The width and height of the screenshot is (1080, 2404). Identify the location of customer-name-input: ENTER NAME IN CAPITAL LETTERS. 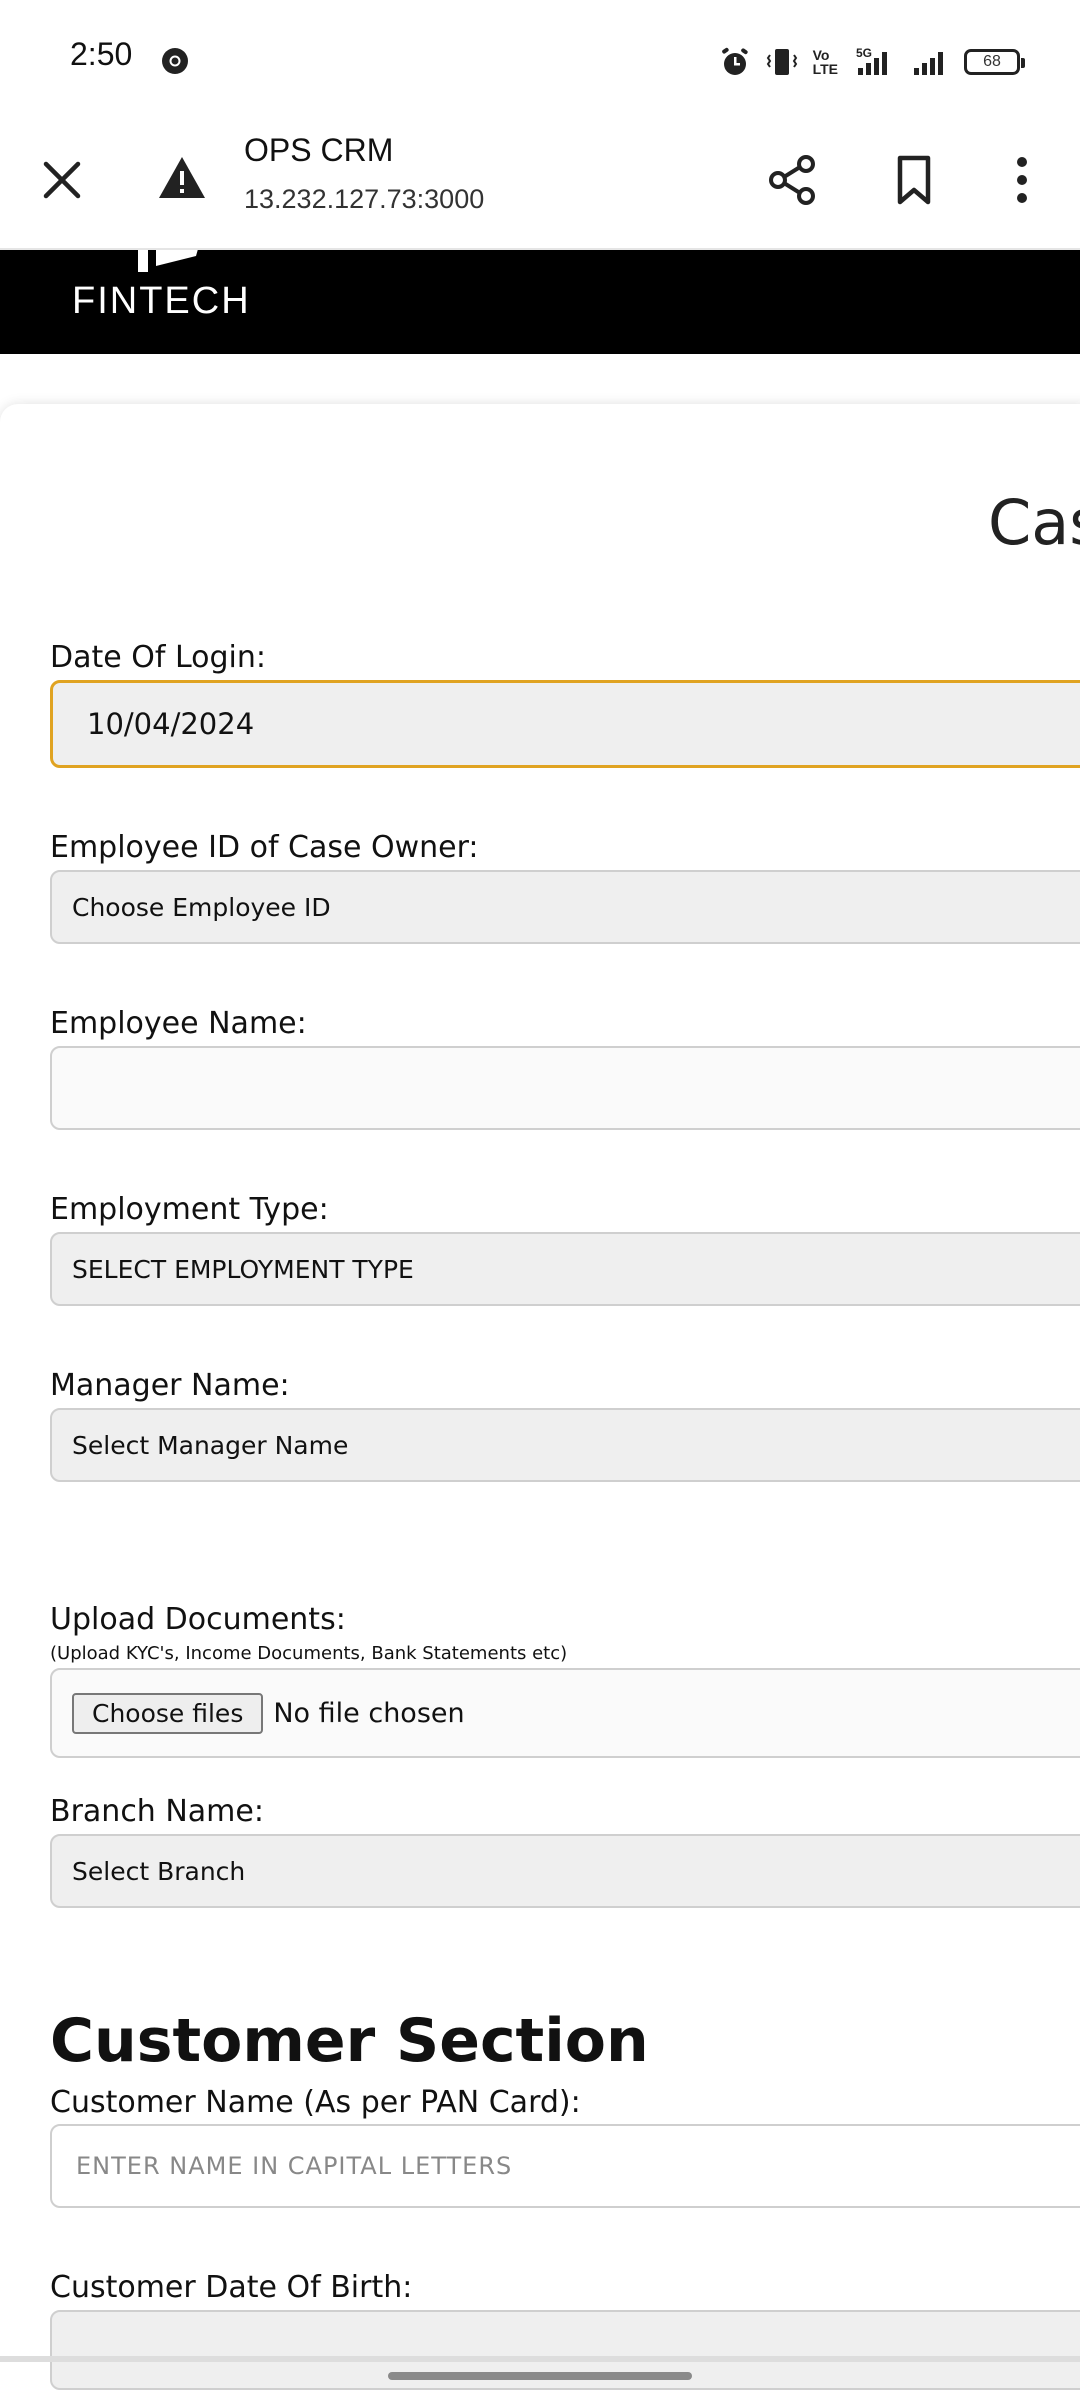
(565, 2166).